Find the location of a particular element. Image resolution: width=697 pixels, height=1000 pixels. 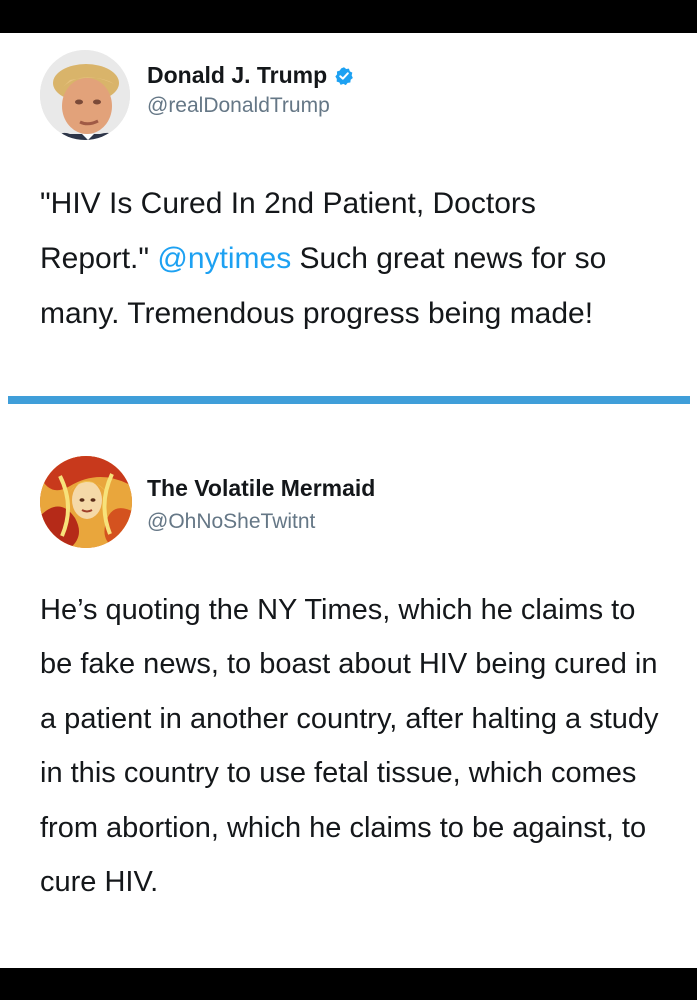

name-row: Donald J. Trump is located at coordinates (250, 75).